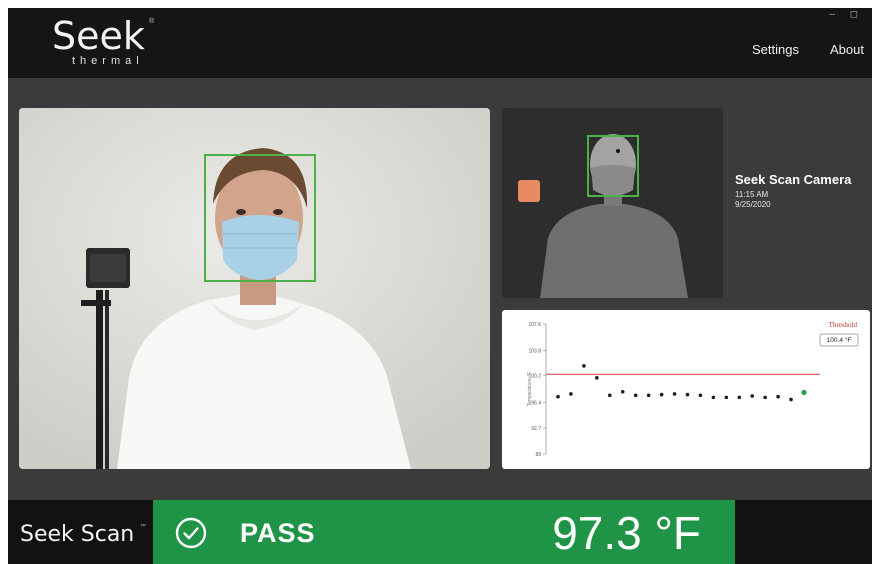 This screenshot has width=872, height=564. What do you see at coordinates (804, 392) in the screenshot?
I see `latest-data-point` at bounding box center [804, 392].